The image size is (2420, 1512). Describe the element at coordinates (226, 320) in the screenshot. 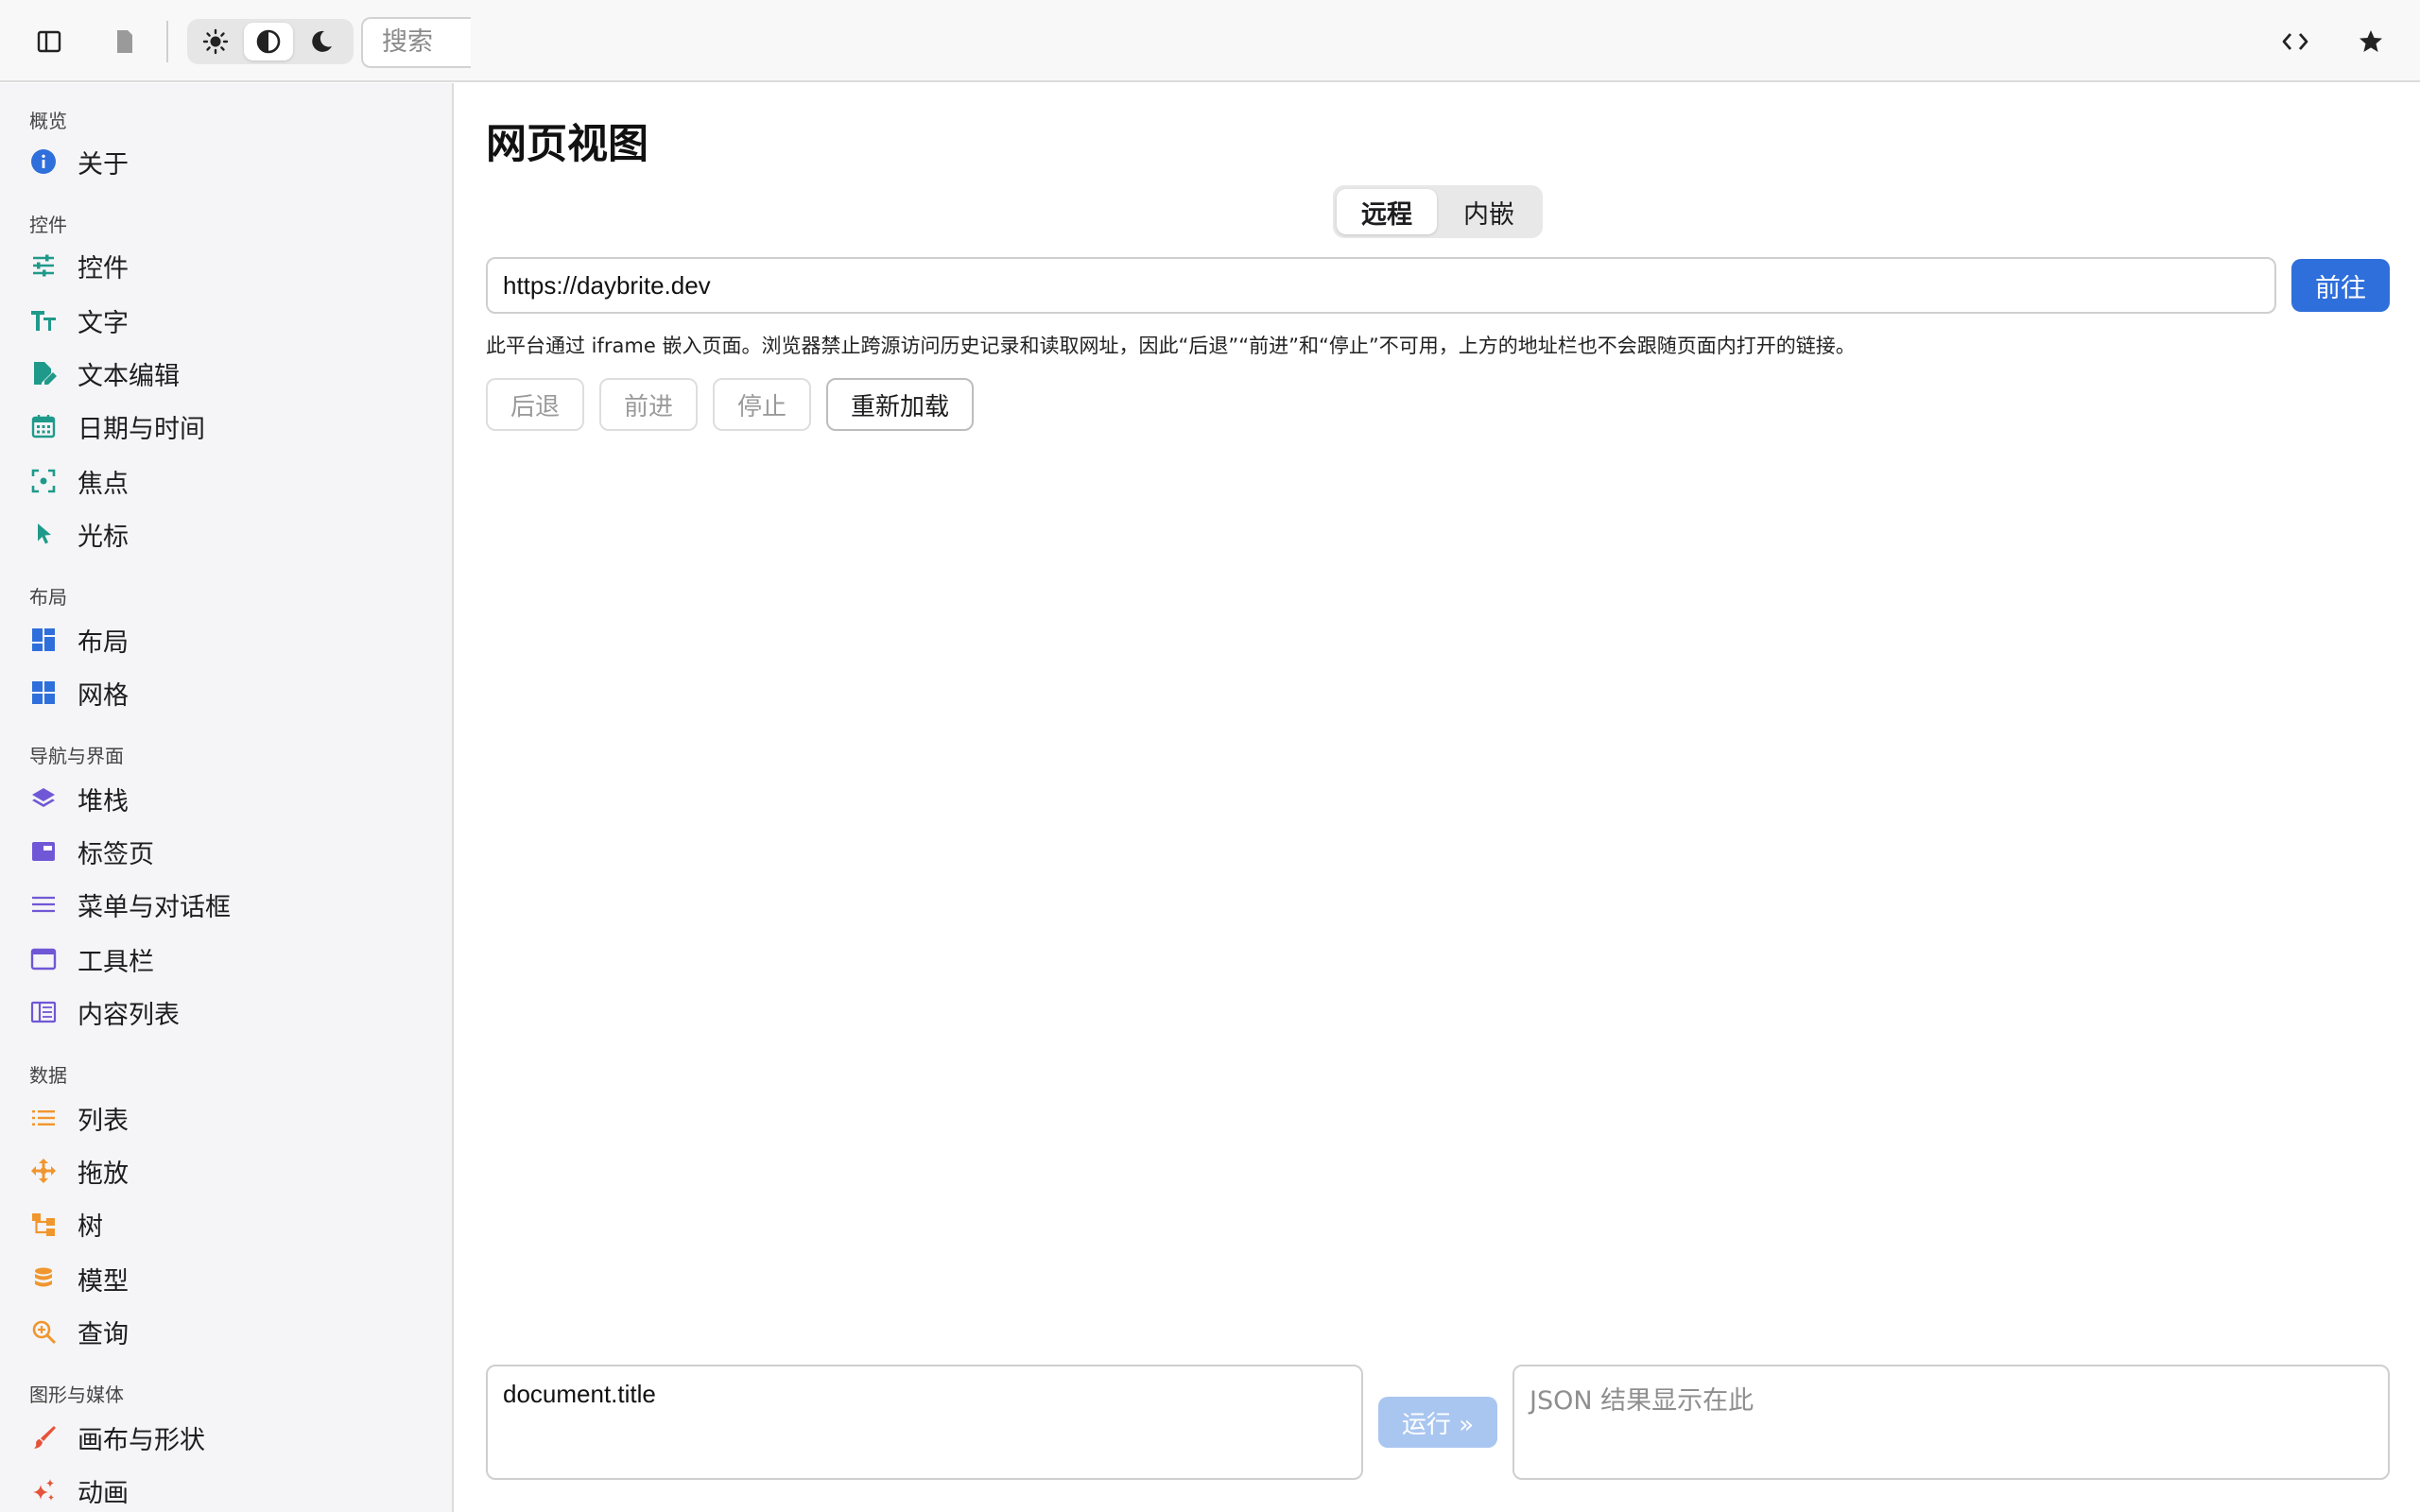

I see `sidebar-item-text: 文字` at that location.